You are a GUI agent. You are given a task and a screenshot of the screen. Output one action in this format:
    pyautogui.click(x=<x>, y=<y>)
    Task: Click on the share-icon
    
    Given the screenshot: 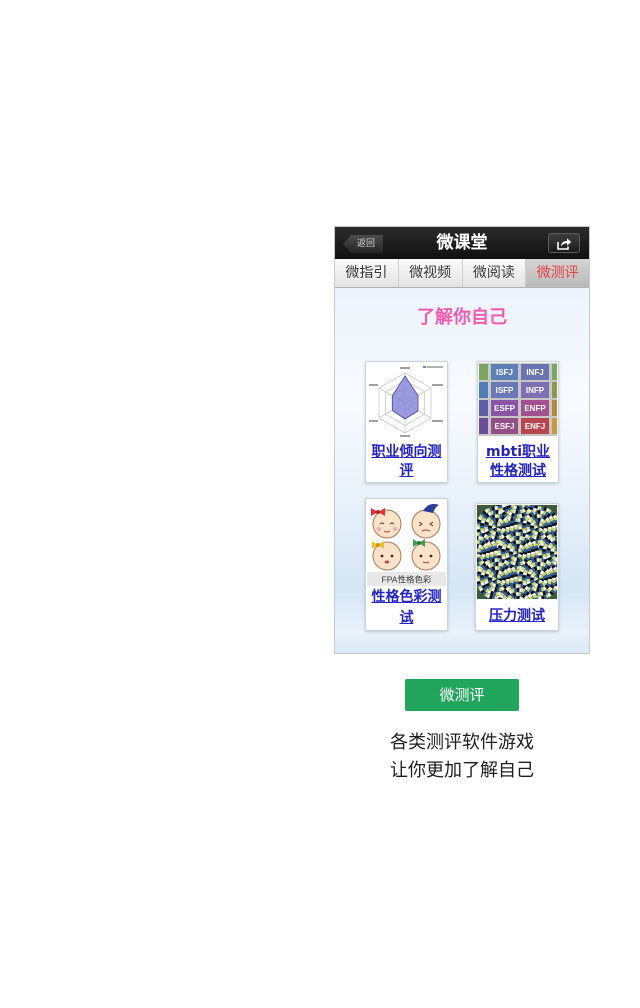 What is the action you would take?
    pyautogui.click(x=564, y=243)
    